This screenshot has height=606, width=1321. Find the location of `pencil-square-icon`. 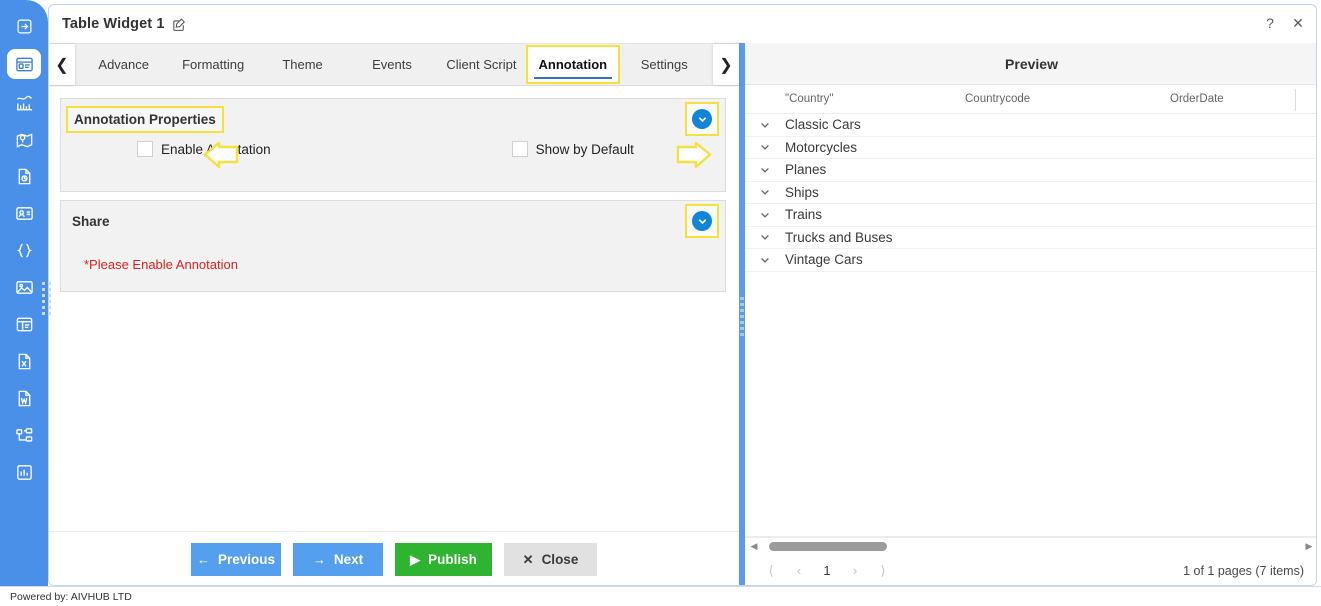

pencil-square-icon is located at coordinates (180, 24).